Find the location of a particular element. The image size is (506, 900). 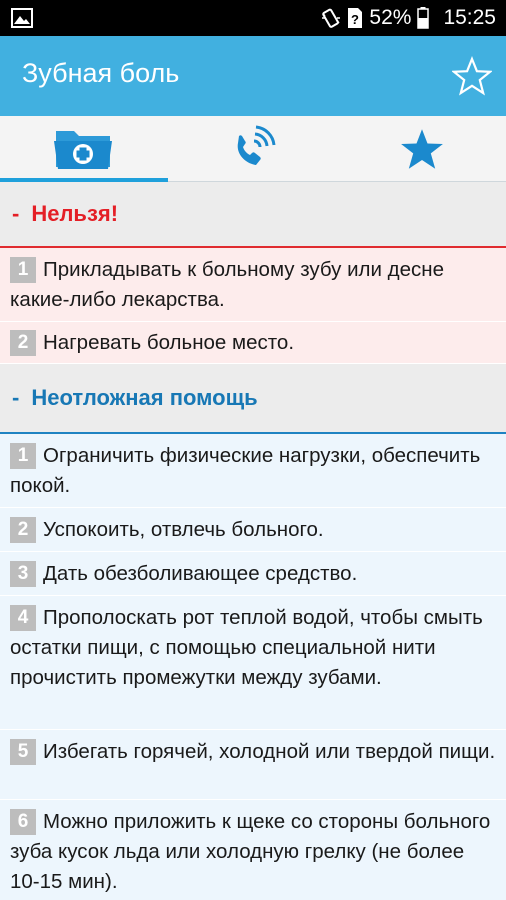

item-number: 3 is located at coordinates (23, 574).